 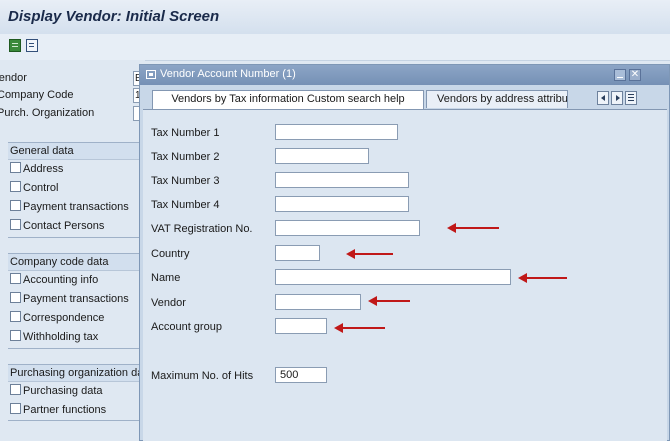 I want to click on company-code-field-row: Company Code 1, so click(x=72, y=96).